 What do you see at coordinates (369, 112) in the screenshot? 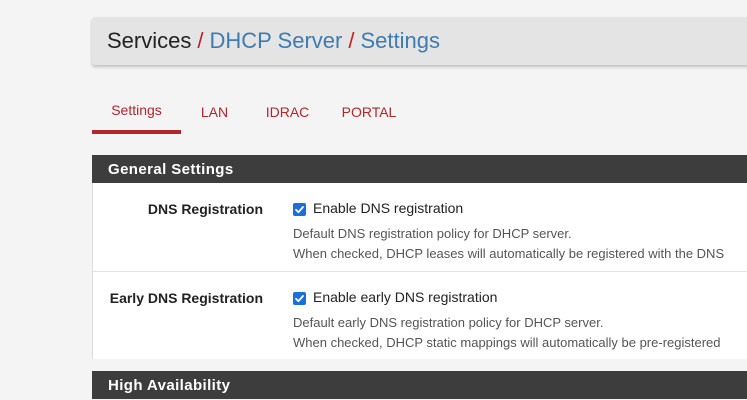
I see `tab-portal: PORTAL` at bounding box center [369, 112].